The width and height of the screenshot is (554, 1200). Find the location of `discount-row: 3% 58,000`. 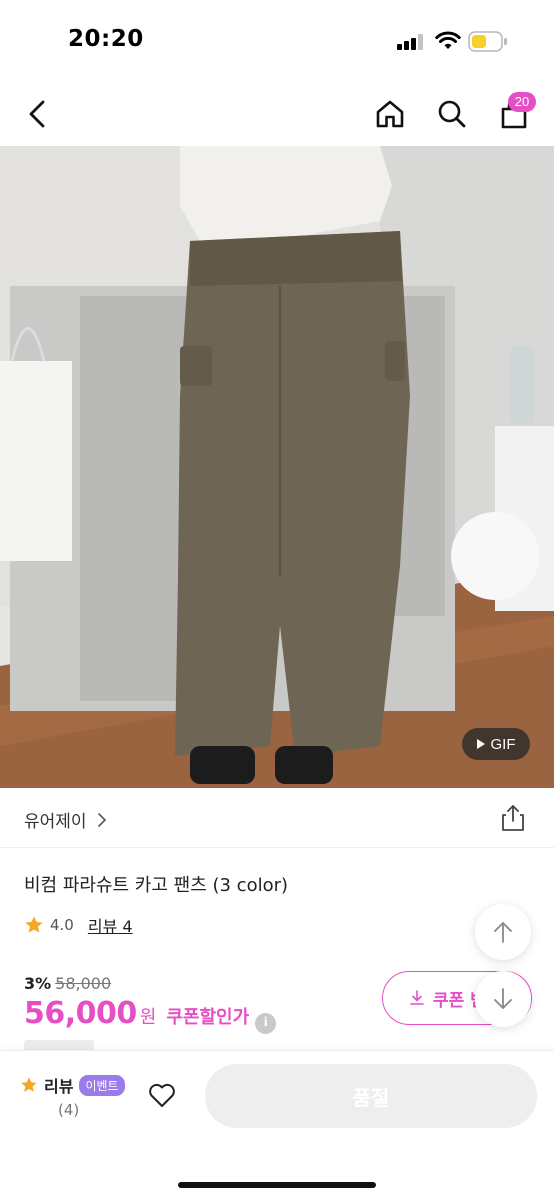

discount-row: 3% 58,000 is located at coordinates (67, 983).